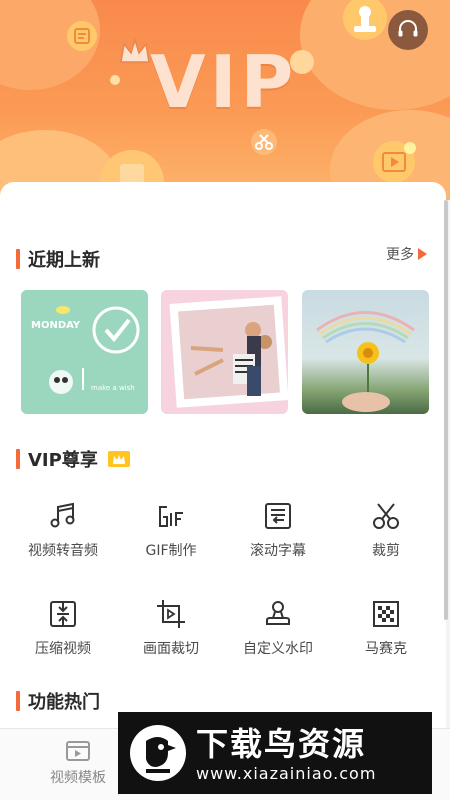 This screenshot has height=800, width=450. What do you see at coordinates (158, 753) in the screenshot?
I see `bird-logo-icon` at bounding box center [158, 753].